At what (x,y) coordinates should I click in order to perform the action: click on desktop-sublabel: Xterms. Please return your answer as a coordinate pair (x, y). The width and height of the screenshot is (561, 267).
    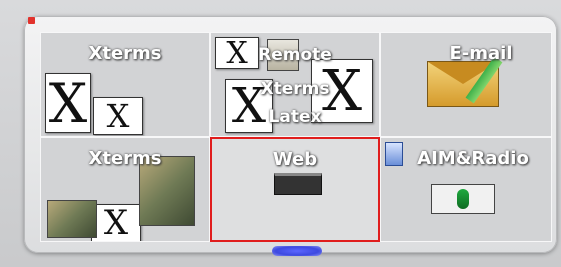
    Looking at the image, I should click on (295, 89).